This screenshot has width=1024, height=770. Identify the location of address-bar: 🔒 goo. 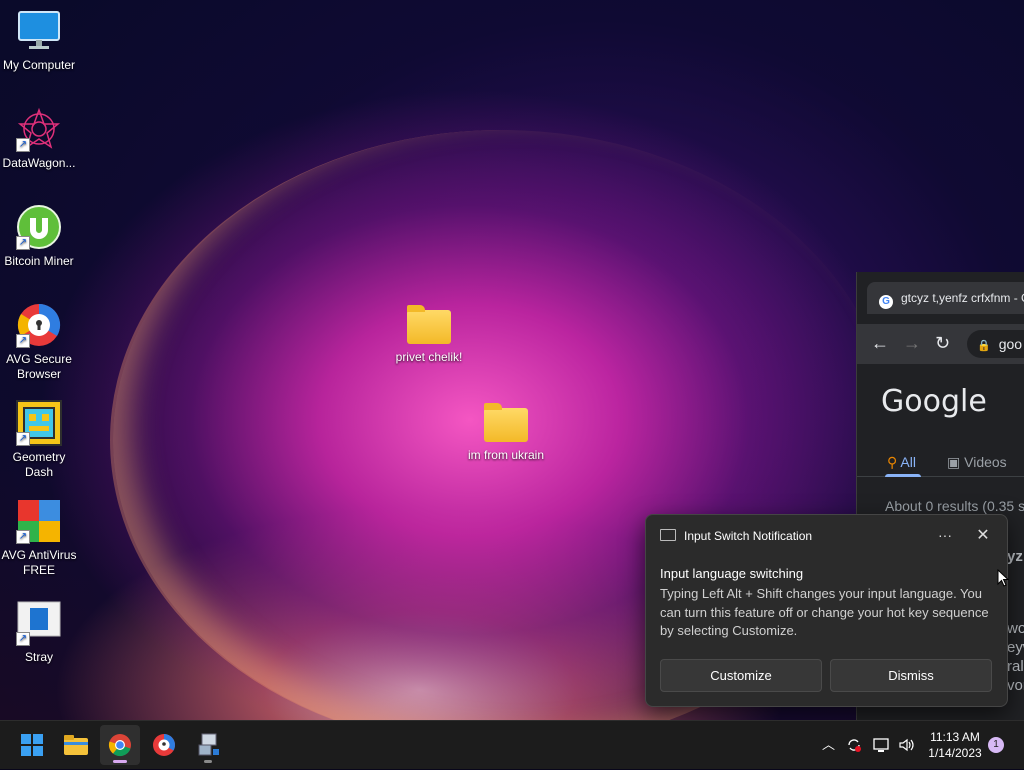
(995, 344).